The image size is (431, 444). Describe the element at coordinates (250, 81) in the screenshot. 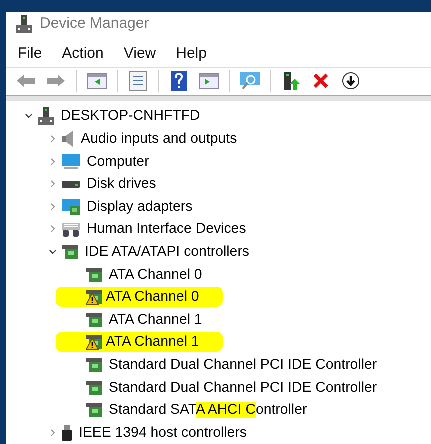

I see `monitor-search-icon` at that location.